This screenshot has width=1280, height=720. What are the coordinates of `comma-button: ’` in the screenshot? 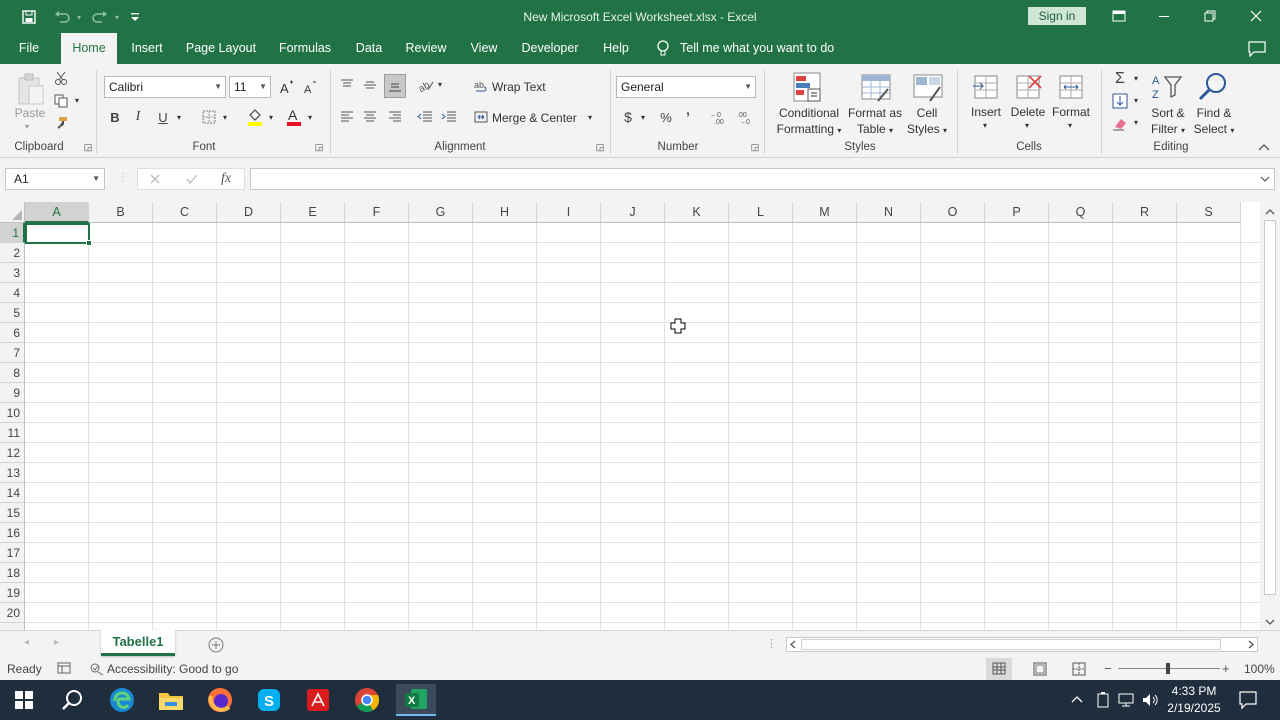 It's located at (688, 117).